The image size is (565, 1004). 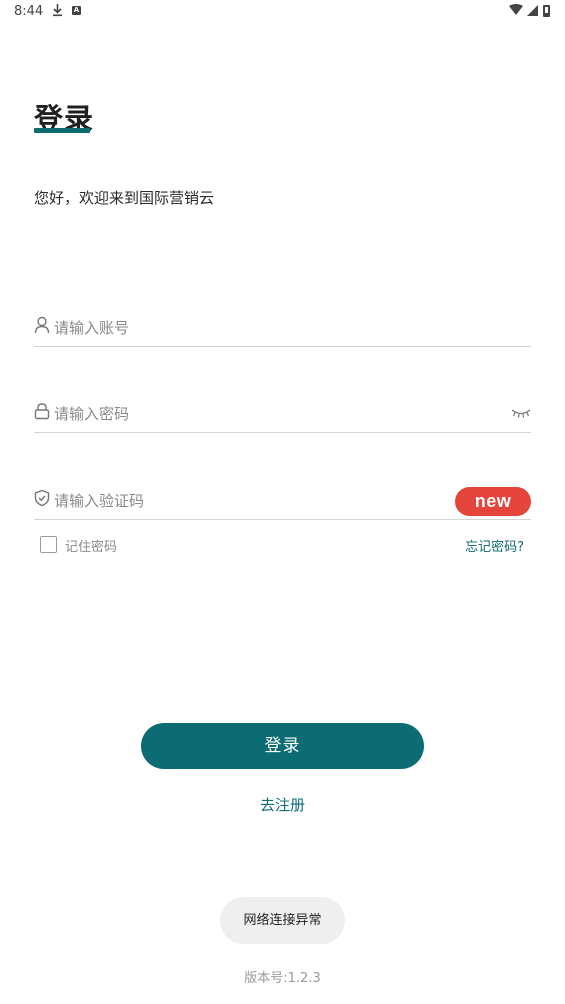 What do you see at coordinates (516, 9) in the screenshot?
I see `wifi-icon` at bounding box center [516, 9].